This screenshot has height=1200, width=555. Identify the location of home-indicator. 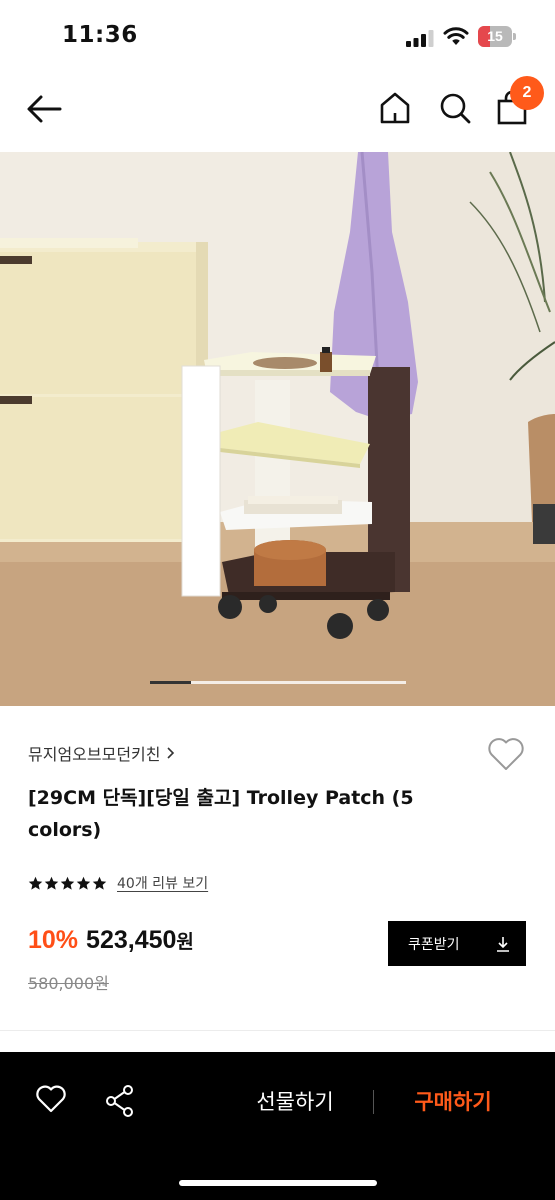
(278, 1183).